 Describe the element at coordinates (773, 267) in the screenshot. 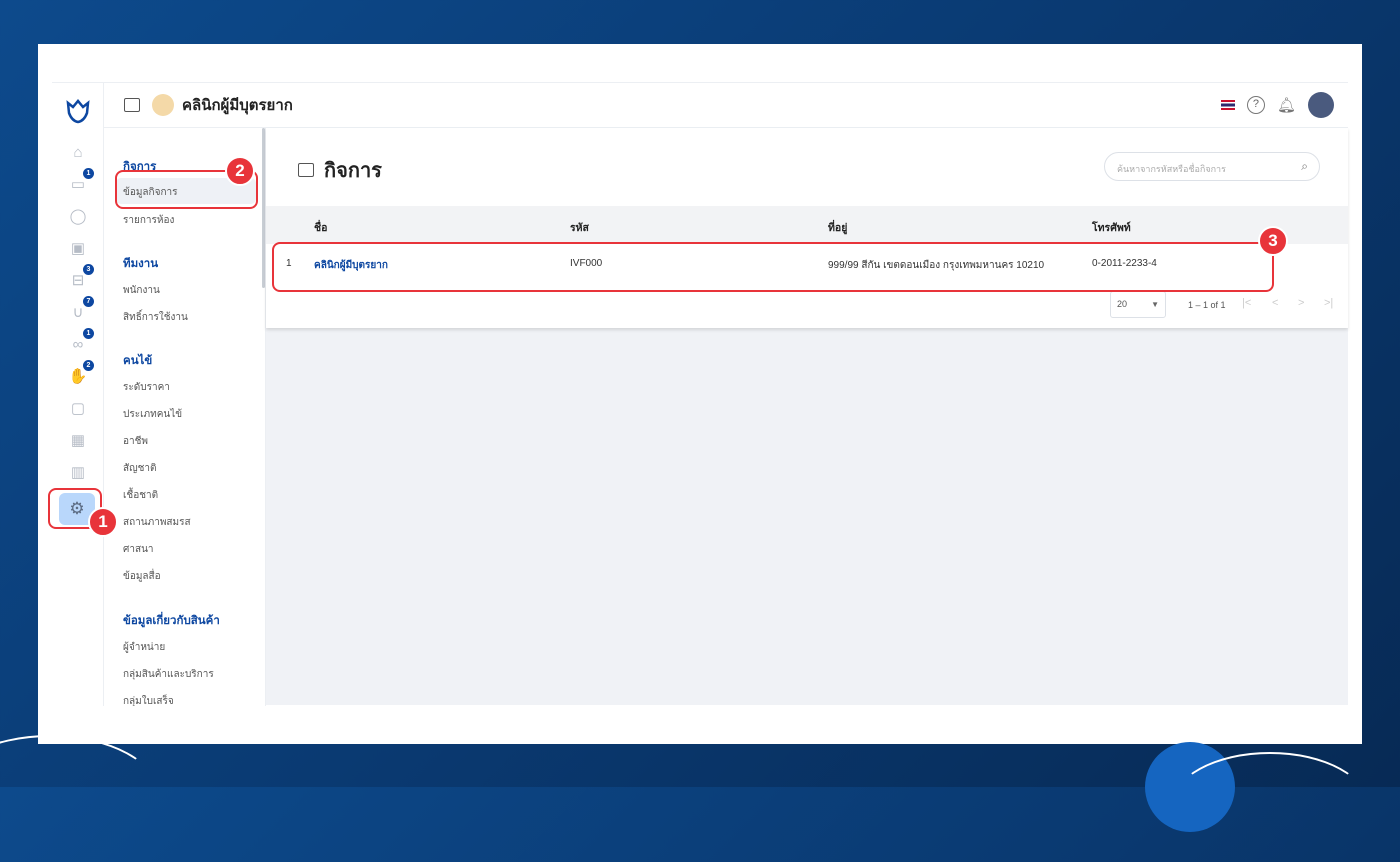

I see `callout-box-row` at that location.